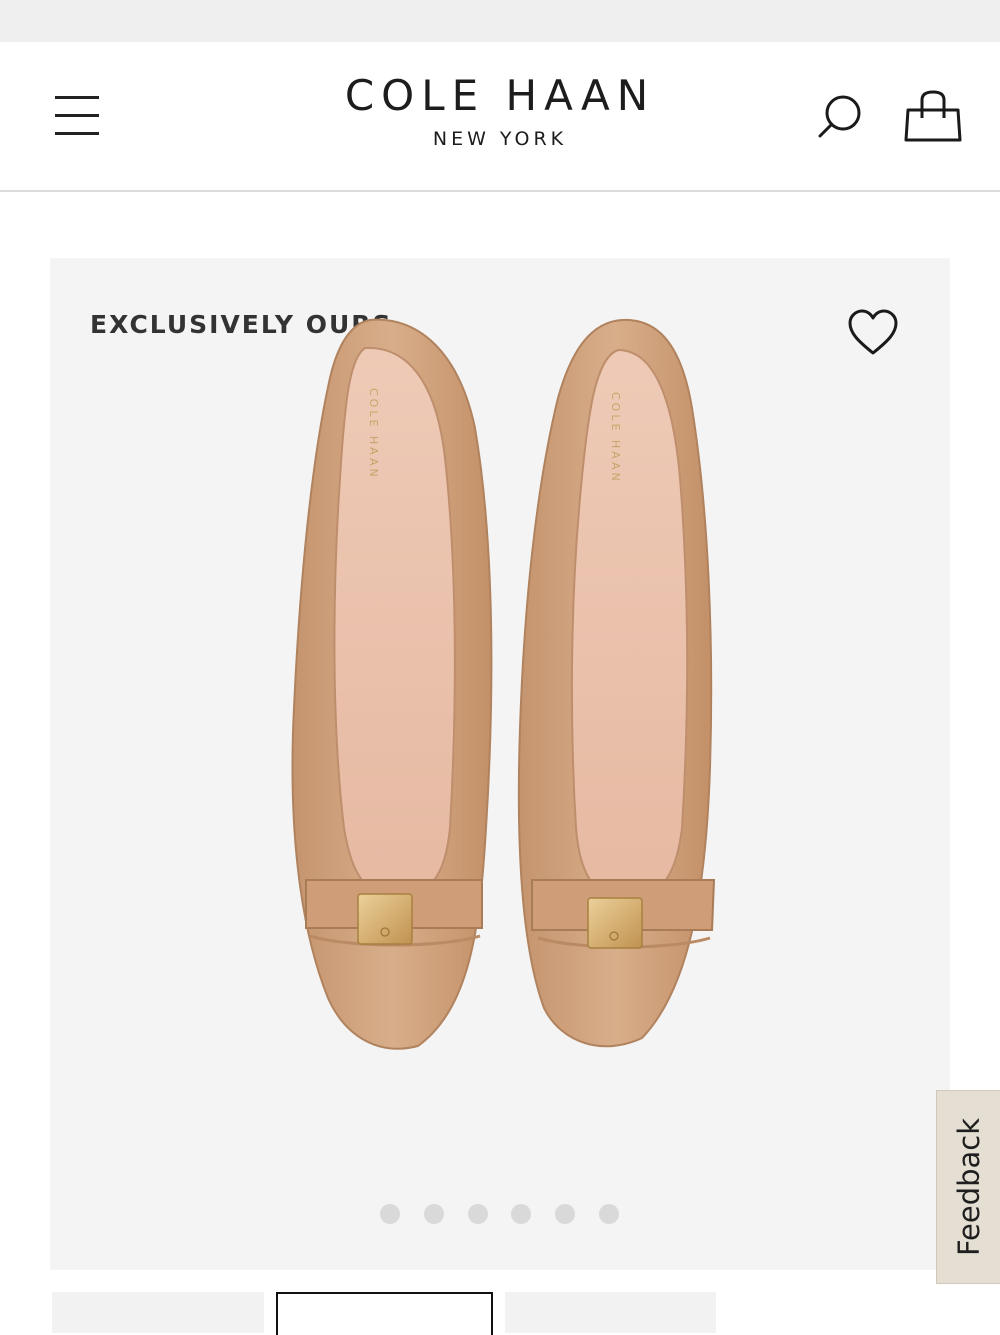 Image resolution: width=1000 pixels, height=1335 pixels. I want to click on brand-name: COLE HAAN, so click(500, 95).